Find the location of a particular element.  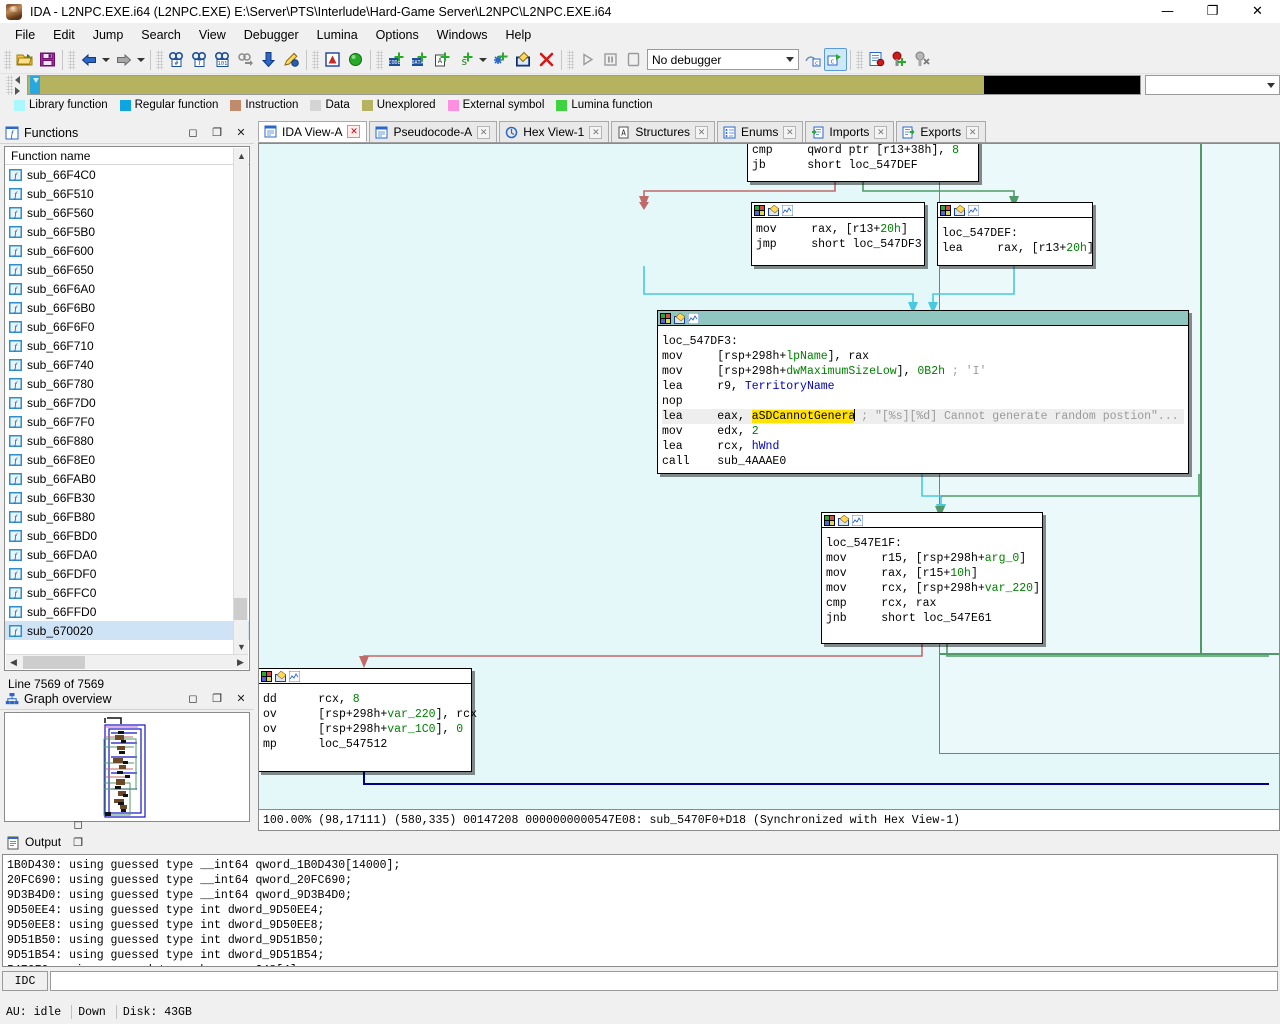

assembly-line: lea rax, [r13+20h] is located at coordinates (1018, 248).